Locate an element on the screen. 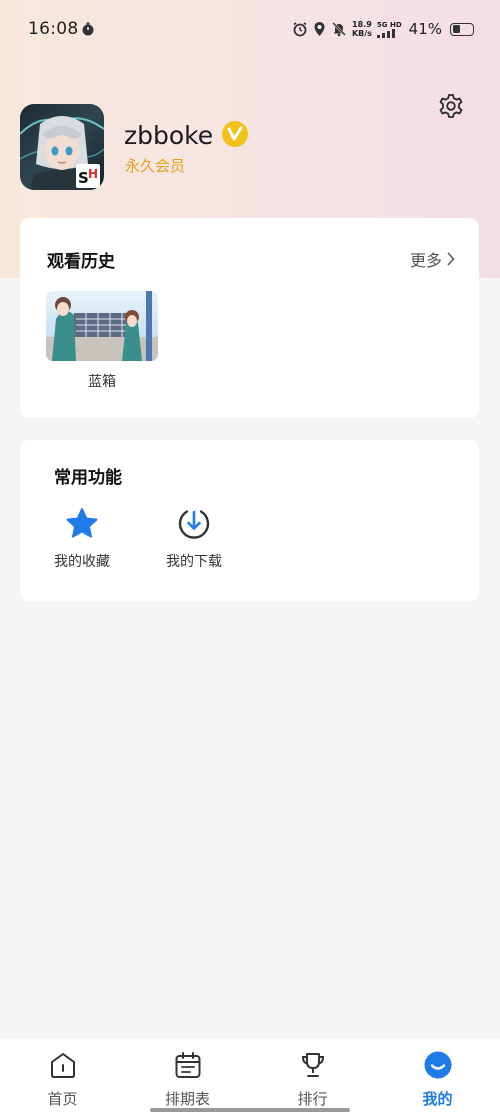 This screenshot has height=1115, width=500. nav-profile: 我的 is located at coordinates (437, 1076).